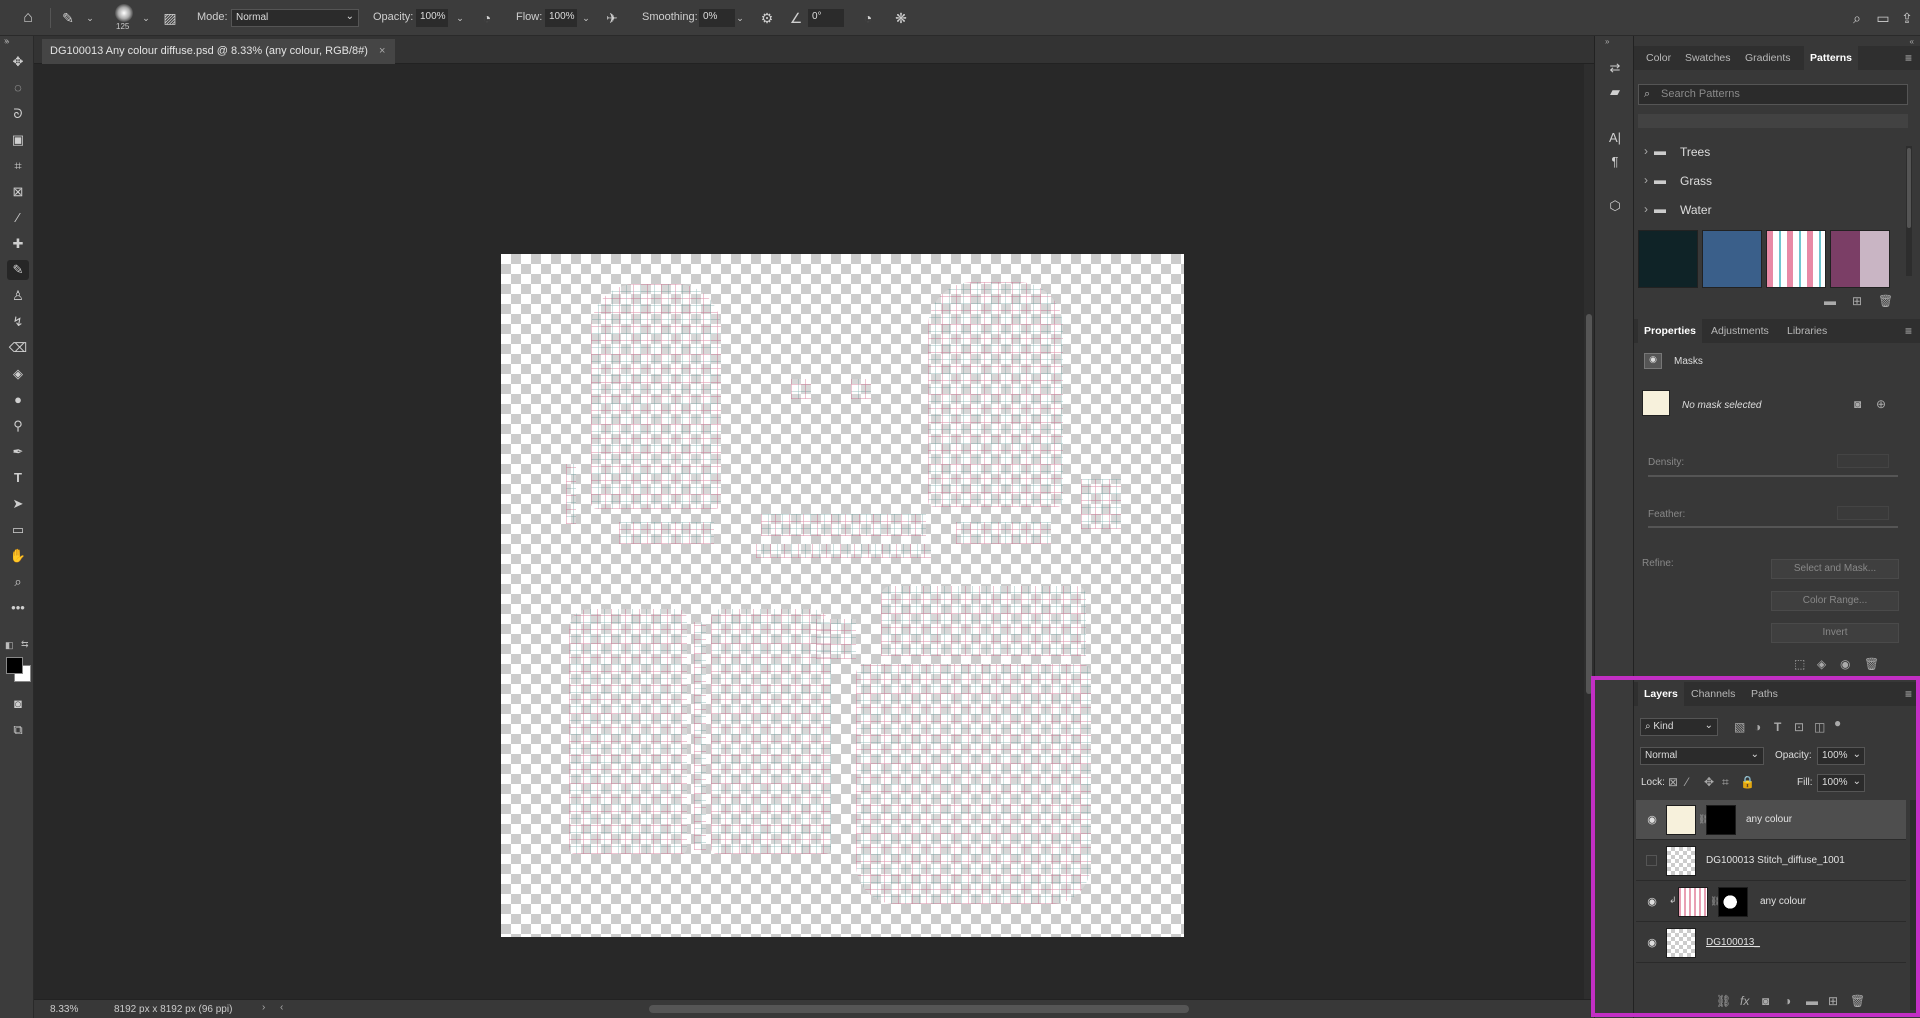  What do you see at coordinates (1773, 527) in the screenshot?
I see `feather-slider` at bounding box center [1773, 527].